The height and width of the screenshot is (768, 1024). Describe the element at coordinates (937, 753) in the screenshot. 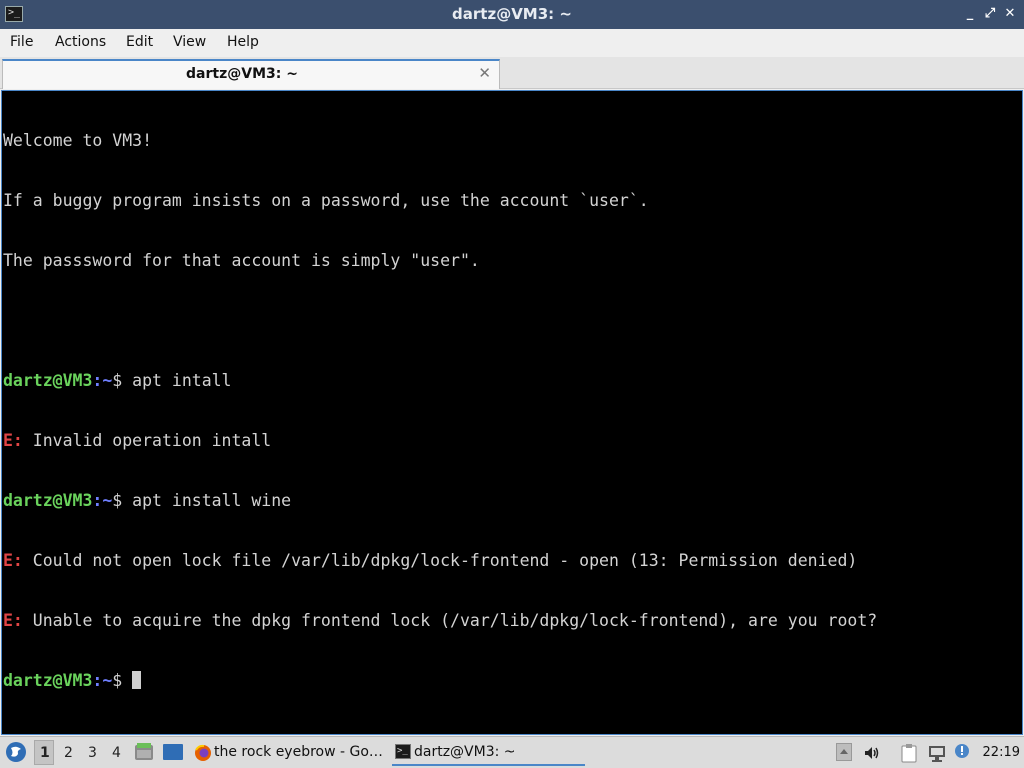

I see `network-icon` at that location.